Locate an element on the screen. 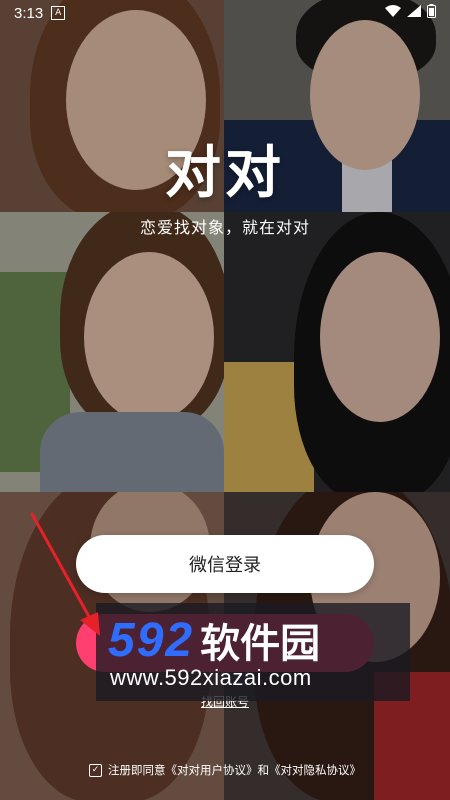 The height and width of the screenshot is (800, 450). watermark-url: www.592xiazai.com is located at coordinates (211, 677).